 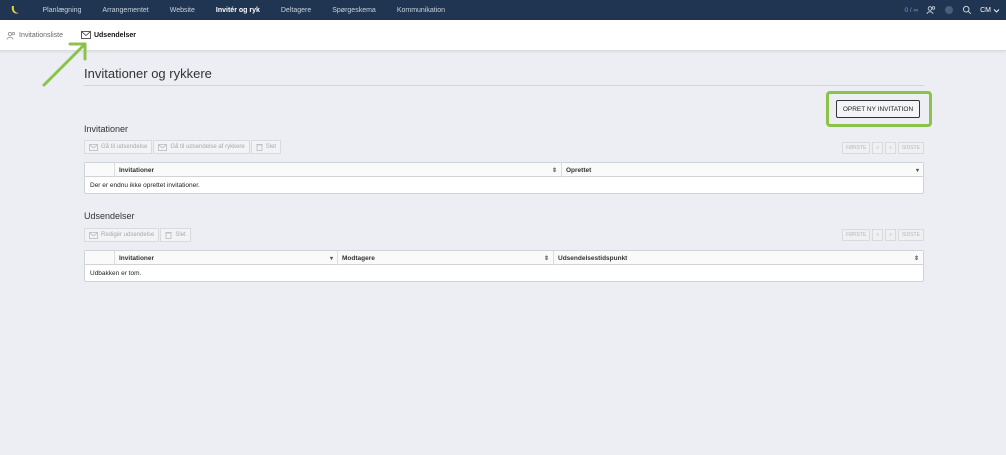 What do you see at coordinates (271, 147) in the screenshot?
I see `delete-invitation-label: Slet` at bounding box center [271, 147].